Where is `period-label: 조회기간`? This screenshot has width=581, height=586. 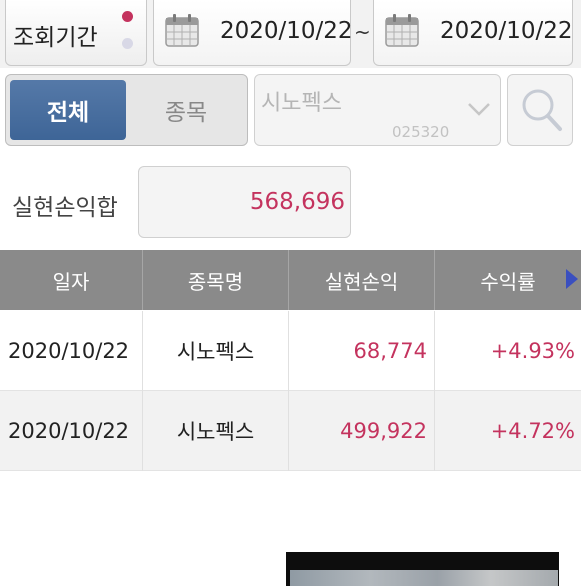
period-label: 조회기간 is located at coordinates (55, 38).